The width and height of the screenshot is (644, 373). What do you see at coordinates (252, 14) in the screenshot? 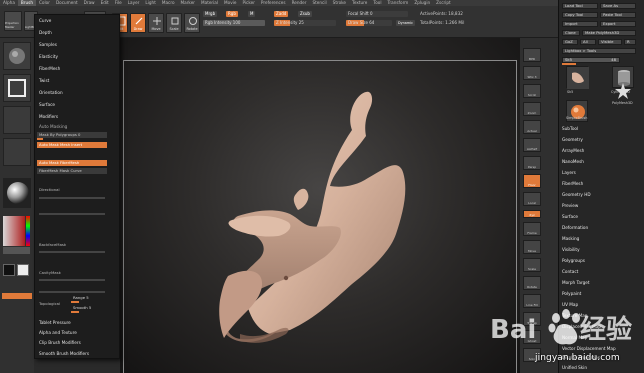
I see `m-toggle: M` at bounding box center [252, 14].